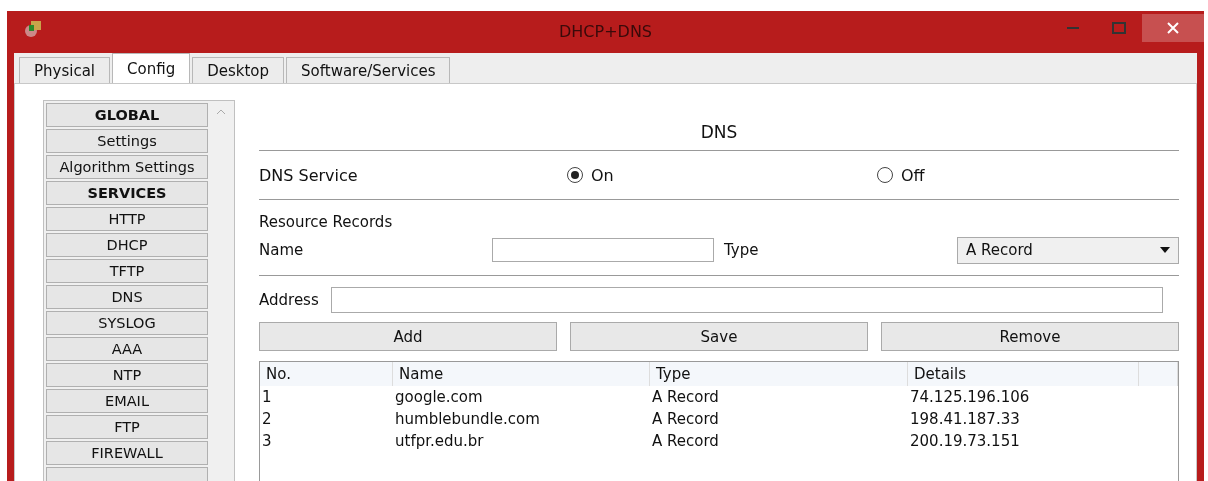 The width and height of the screenshot is (1208, 481). Describe the element at coordinates (326, 222) in the screenshot. I see `section-label: Resource Records` at that location.